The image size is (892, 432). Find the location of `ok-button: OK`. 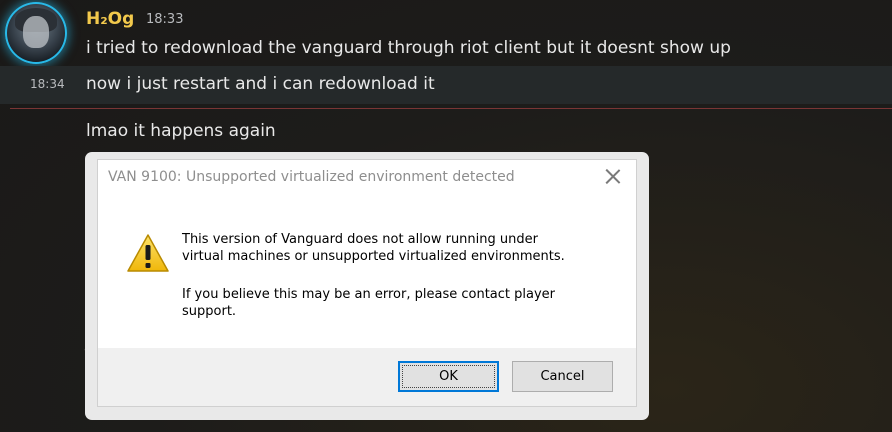

ok-button: OK is located at coordinates (448, 376).